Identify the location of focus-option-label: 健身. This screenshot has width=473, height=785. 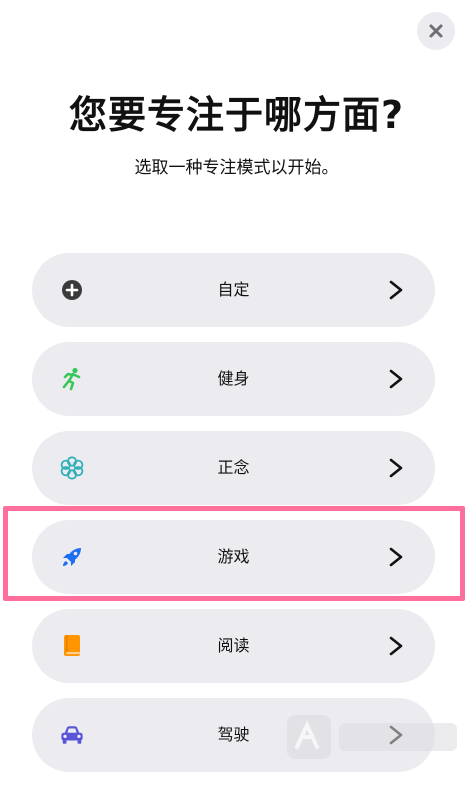
(233, 378).